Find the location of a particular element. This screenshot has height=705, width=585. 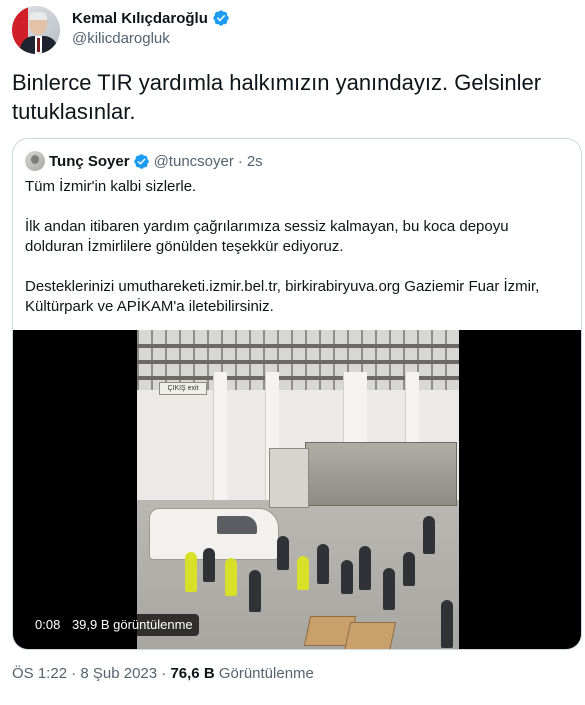

exit-sign: ÇIKIŞ exit is located at coordinates (183, 388).